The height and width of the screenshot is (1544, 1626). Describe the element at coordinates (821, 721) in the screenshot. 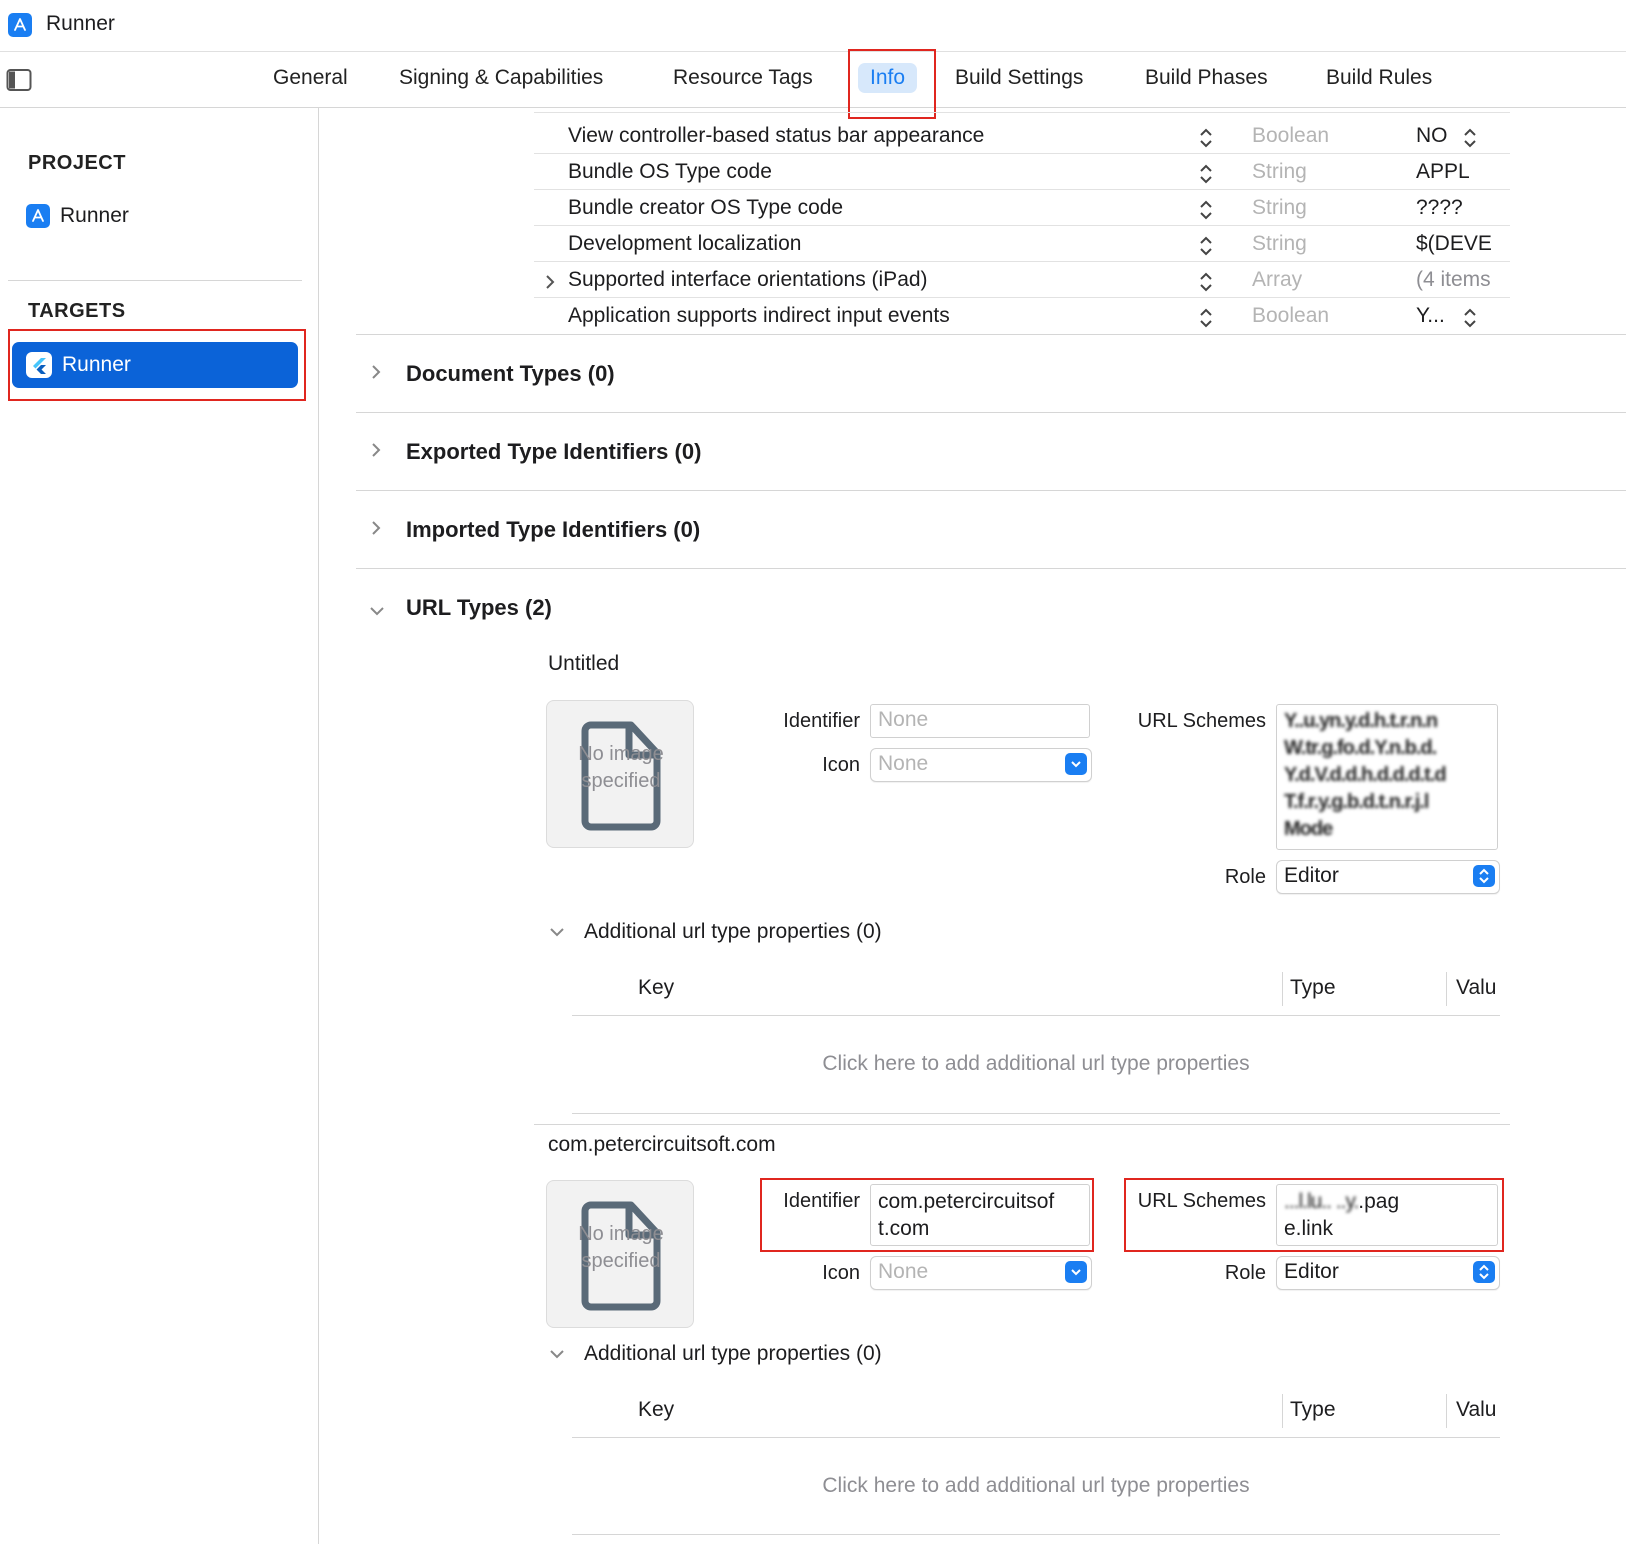

I see `identifier-label: Identifier` at that location.